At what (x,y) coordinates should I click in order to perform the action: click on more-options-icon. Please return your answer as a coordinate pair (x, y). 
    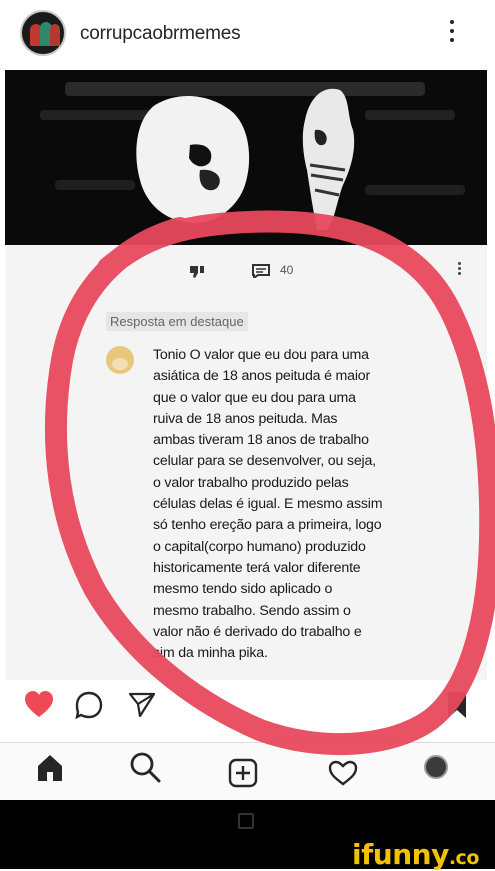
    Looking at the image, I should click on (452, 33).